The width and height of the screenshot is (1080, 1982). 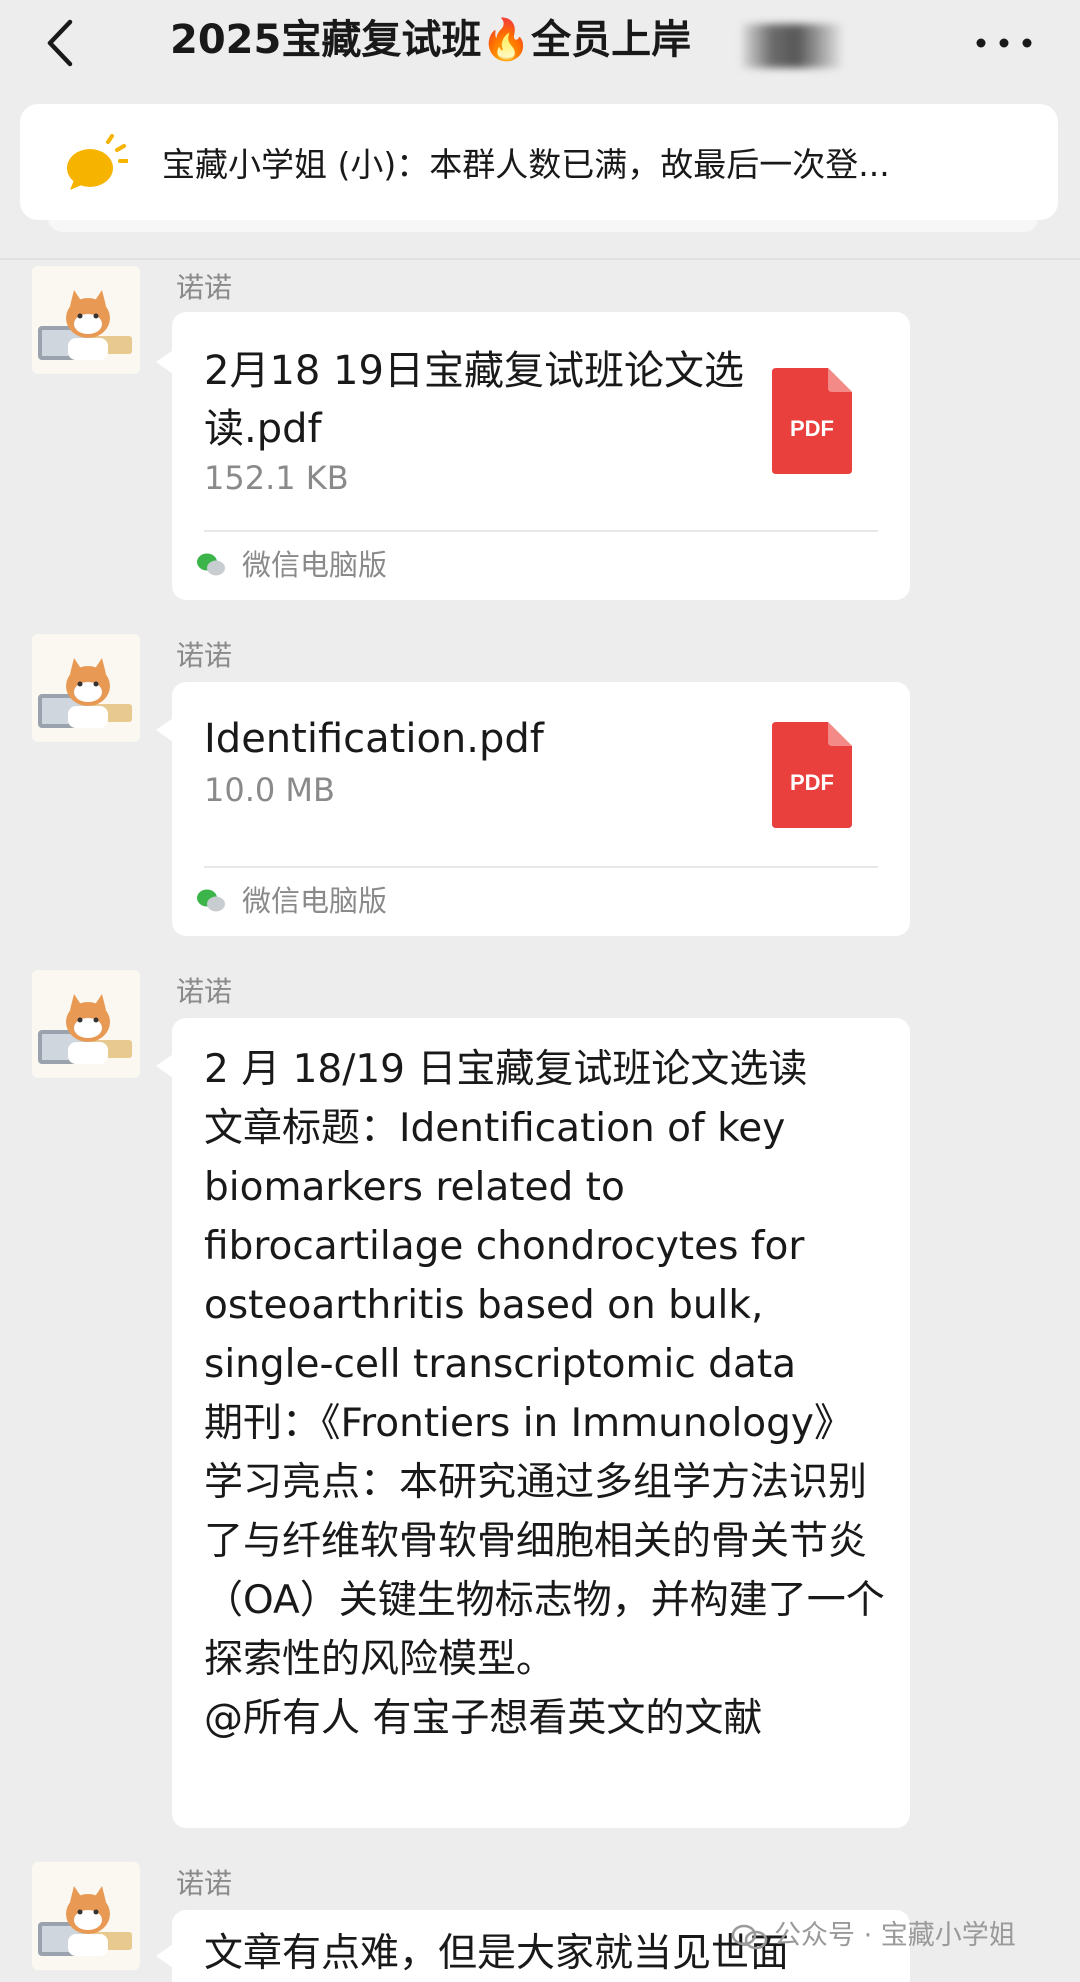 I want to click on bulb-icon, so click(x=97, y=162).